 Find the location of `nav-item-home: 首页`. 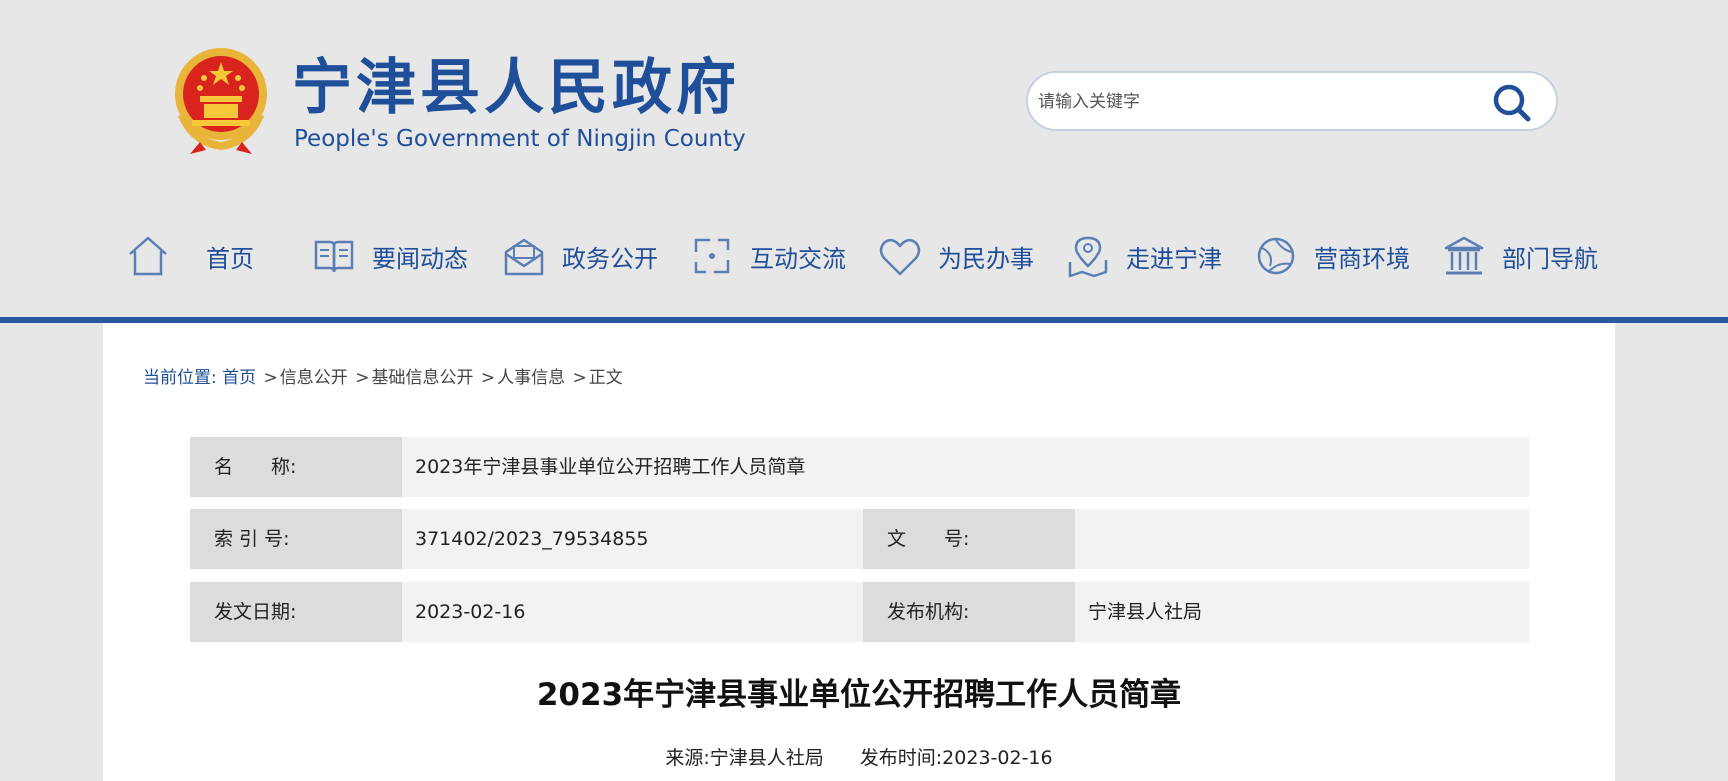

nav-item-home: 首页 is located at coordinates (189, 256).